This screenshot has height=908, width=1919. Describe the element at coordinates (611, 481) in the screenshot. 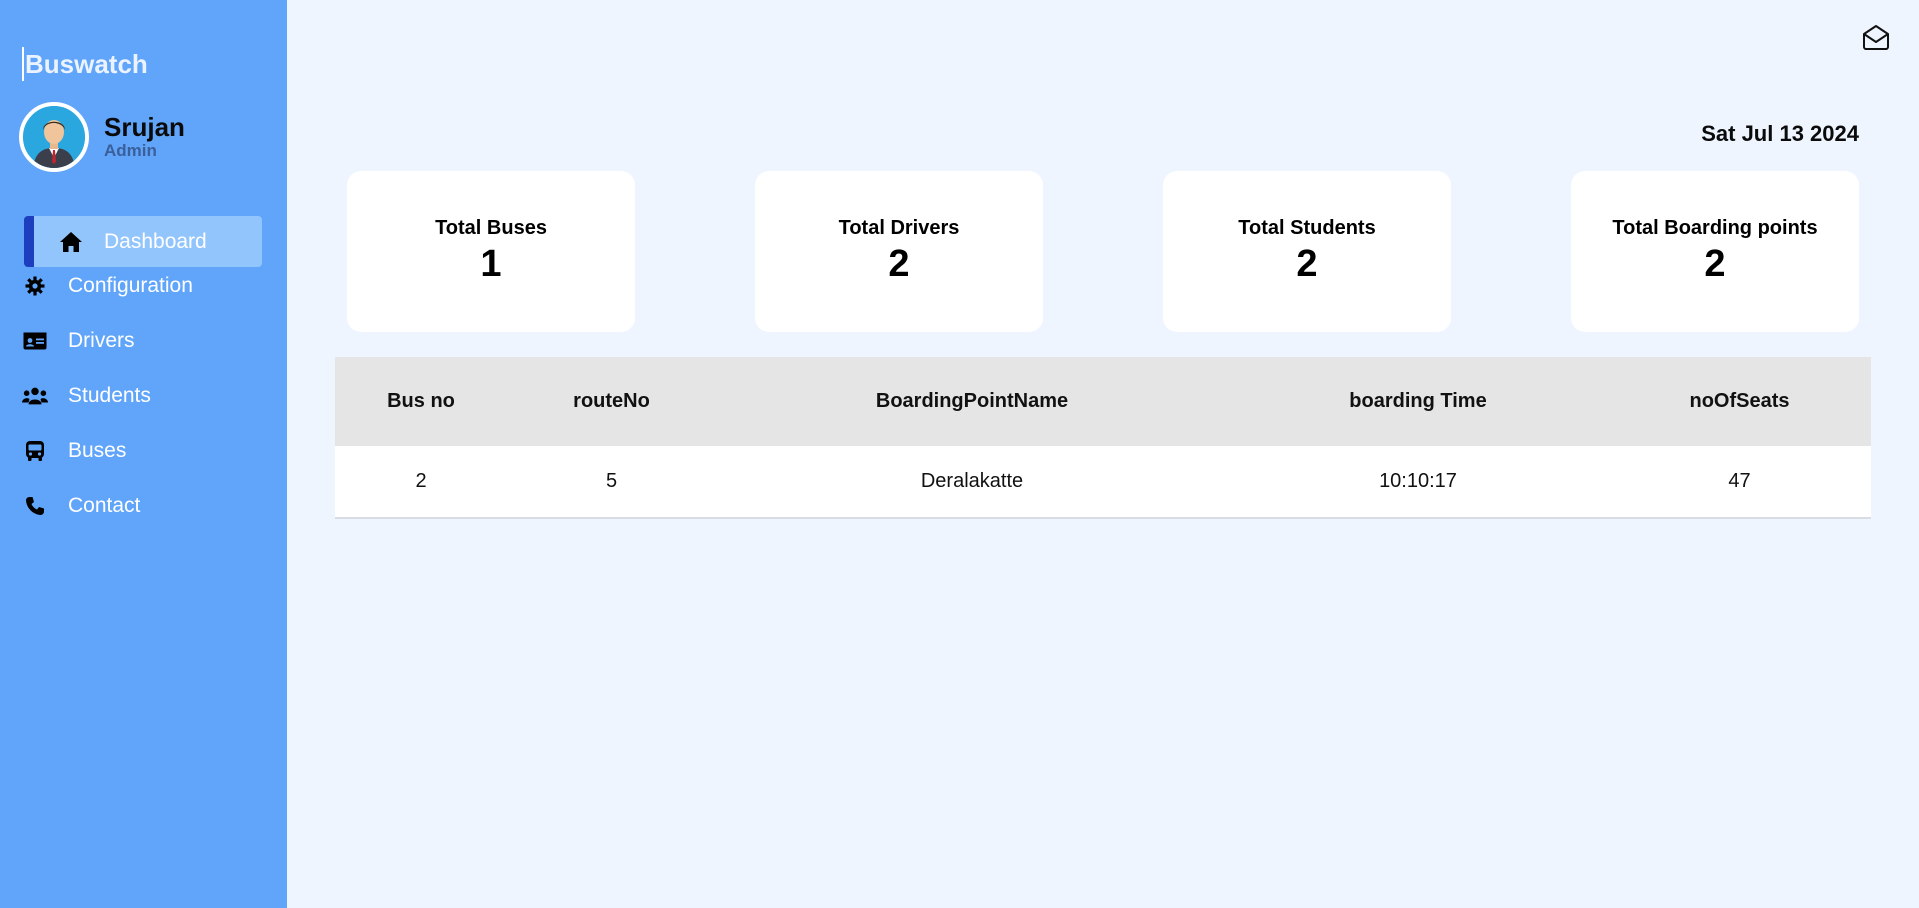

I see `cell-route-no: 5` at that location.